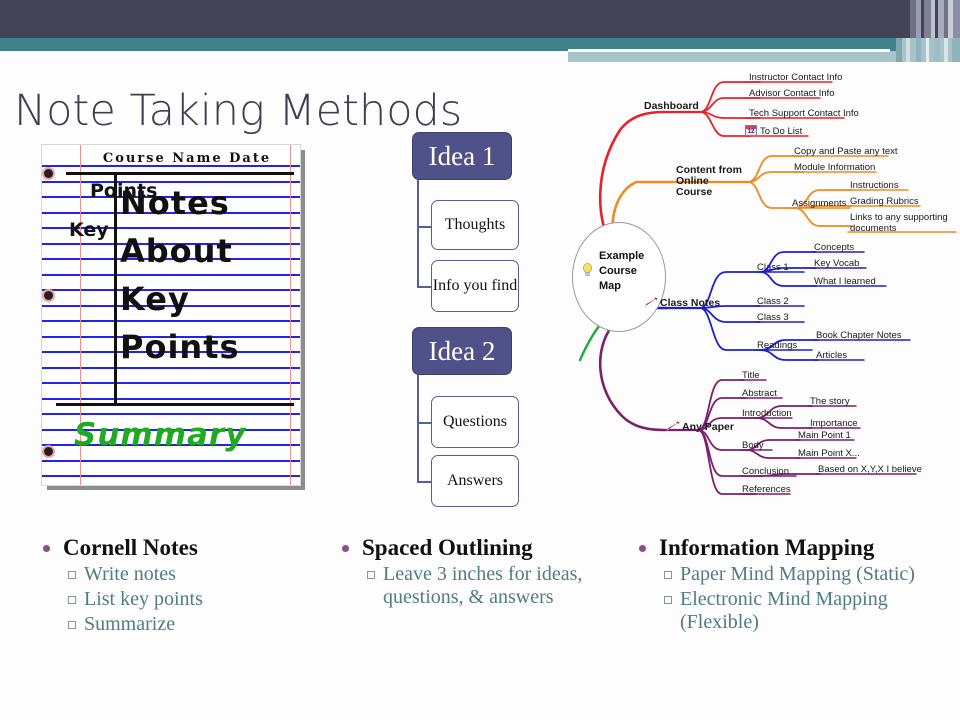  I want to click on mind-map-center-node: Example Course Map, so click(619, 277).